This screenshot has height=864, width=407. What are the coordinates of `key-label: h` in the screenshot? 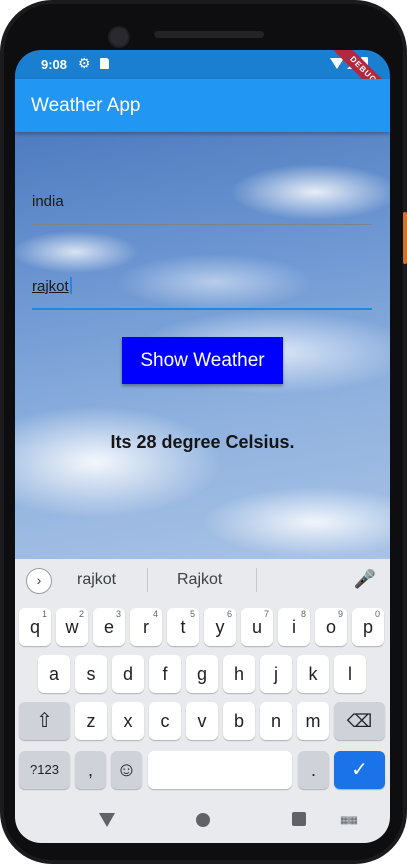 It's located at (238, 674).